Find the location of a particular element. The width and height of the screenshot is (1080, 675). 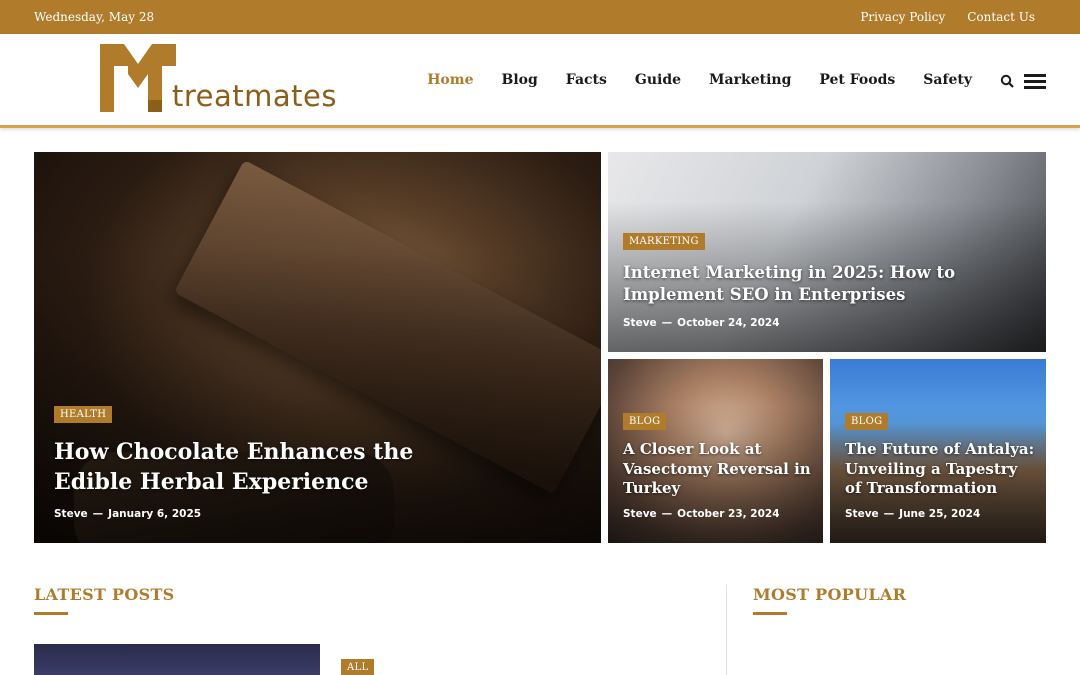

post-meta: Steve — October 23, 2024 is located at coordinates (701, 514).